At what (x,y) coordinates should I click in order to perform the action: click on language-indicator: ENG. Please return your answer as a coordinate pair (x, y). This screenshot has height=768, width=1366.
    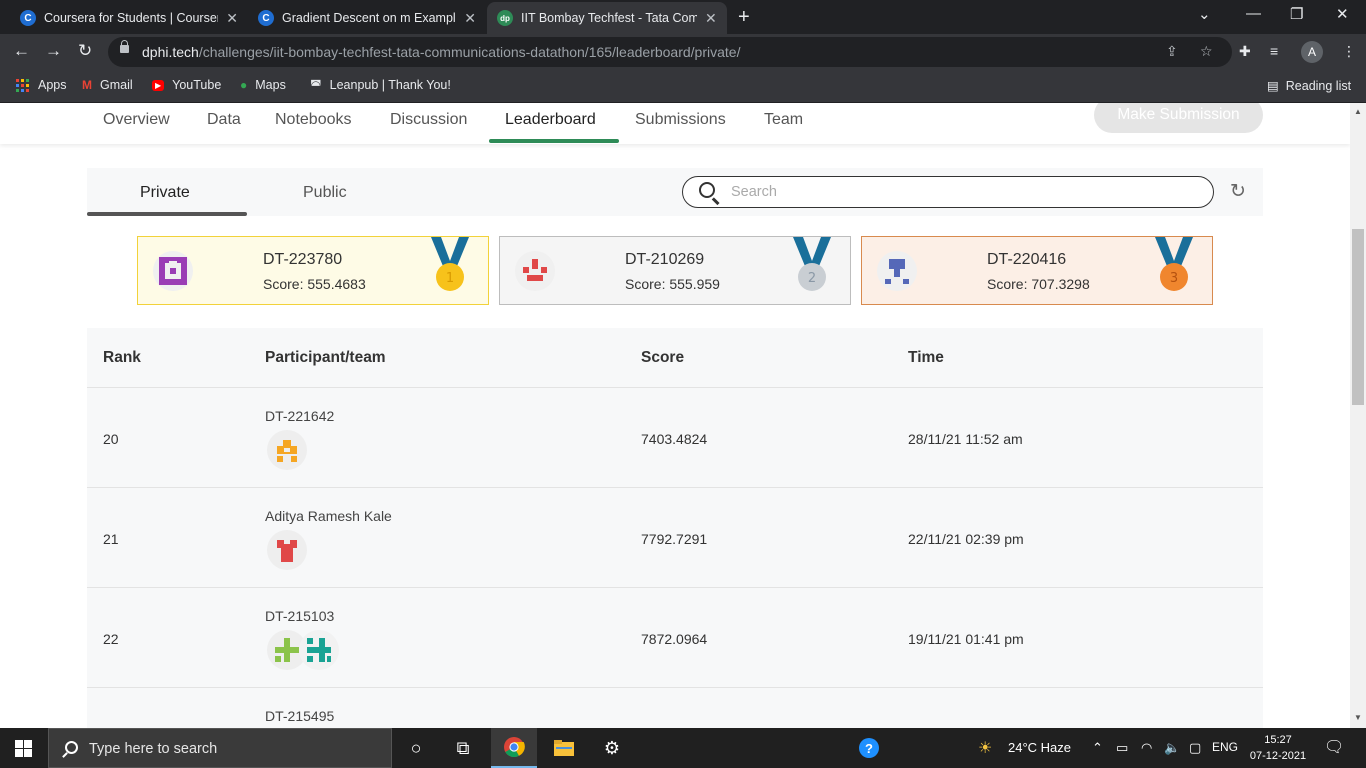
    Looking at the image, I should click on (1225, 747).